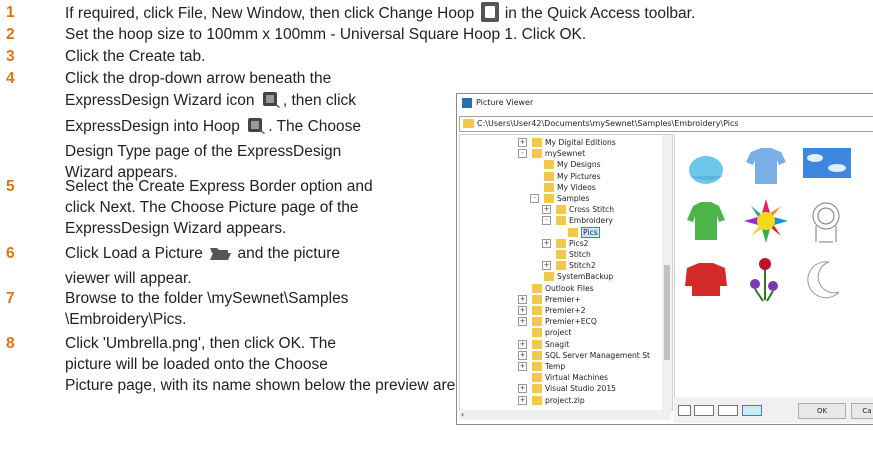 Image resolution: width=873 pixels, height=454 pixels. I want to click on scrollbar-thumb, so click(667, 312).